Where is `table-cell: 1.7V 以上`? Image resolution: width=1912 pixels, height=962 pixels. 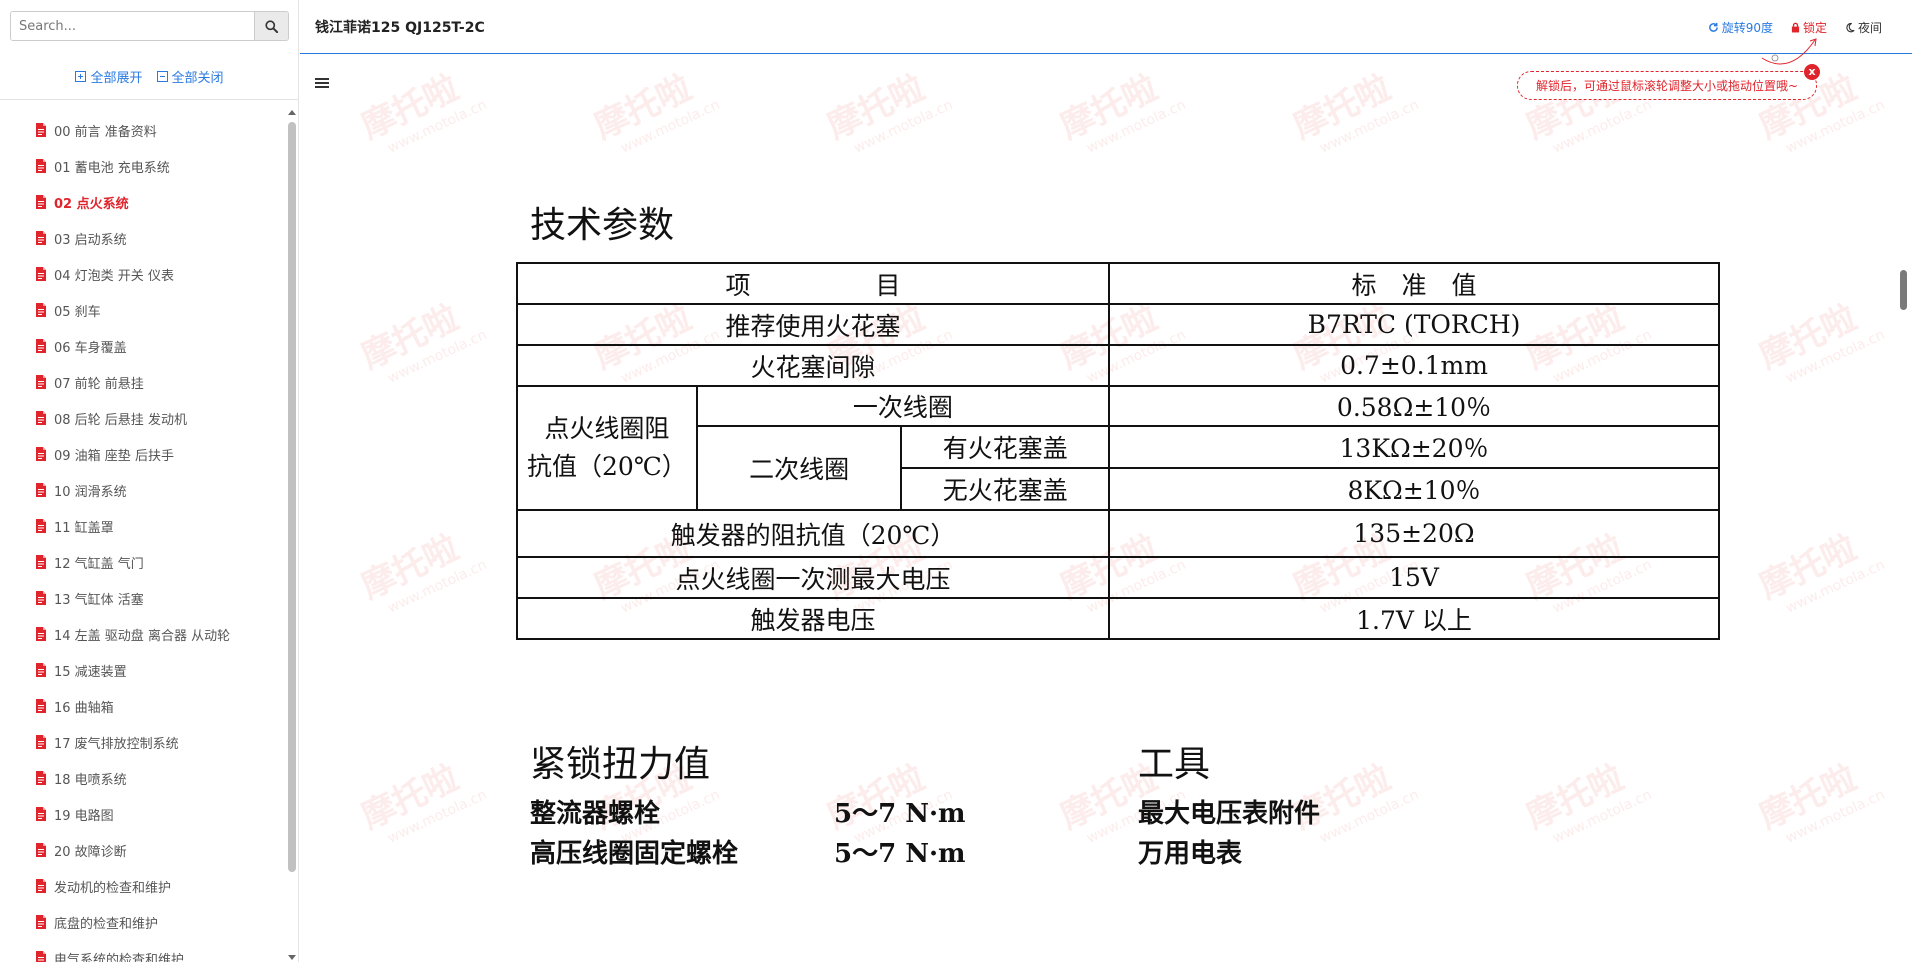 table-cell: 1.7V 以上 is located at coordinates (1414, 618).